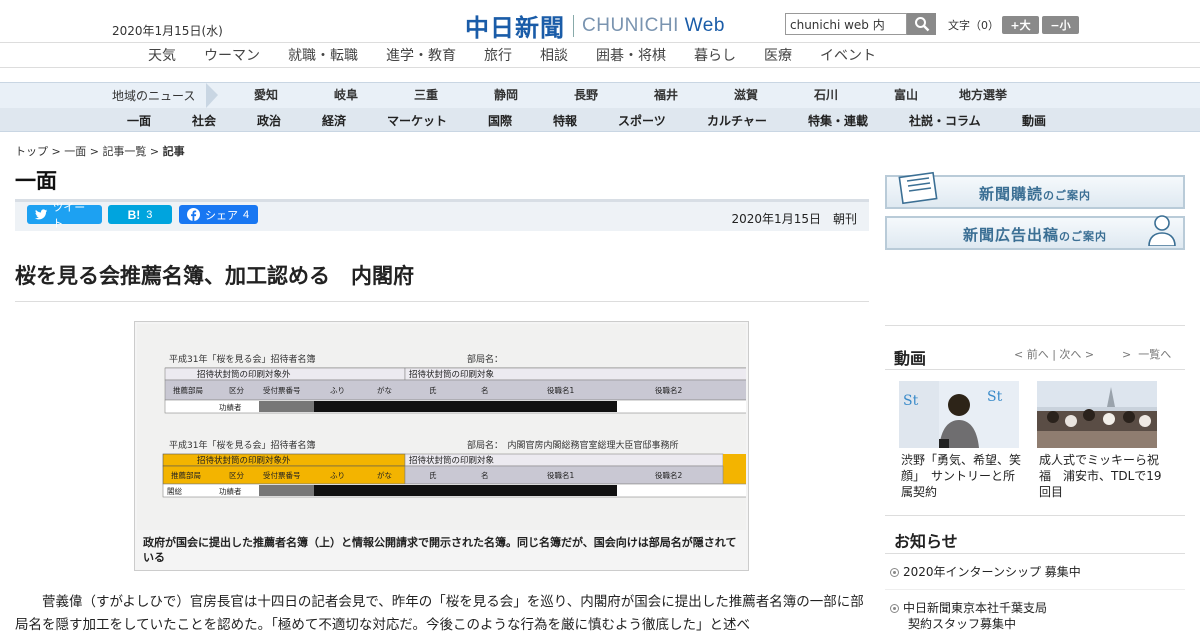  What do you see at coordinates (838, 120) in the screenshot?
I see `section-item: 特集・連載` at bounding box center [838, 120].